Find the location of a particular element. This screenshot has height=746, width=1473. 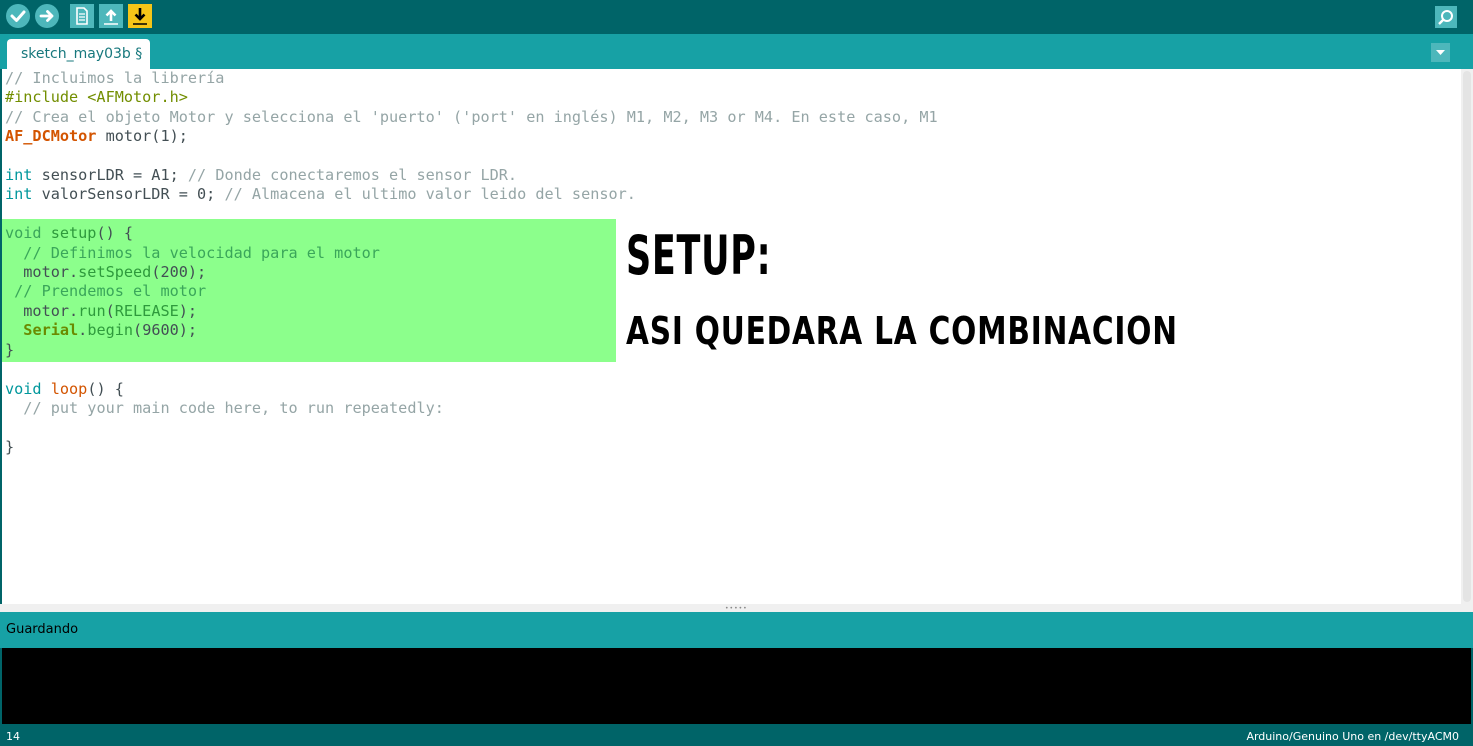

upload-button is located at coordinates (47, 16).